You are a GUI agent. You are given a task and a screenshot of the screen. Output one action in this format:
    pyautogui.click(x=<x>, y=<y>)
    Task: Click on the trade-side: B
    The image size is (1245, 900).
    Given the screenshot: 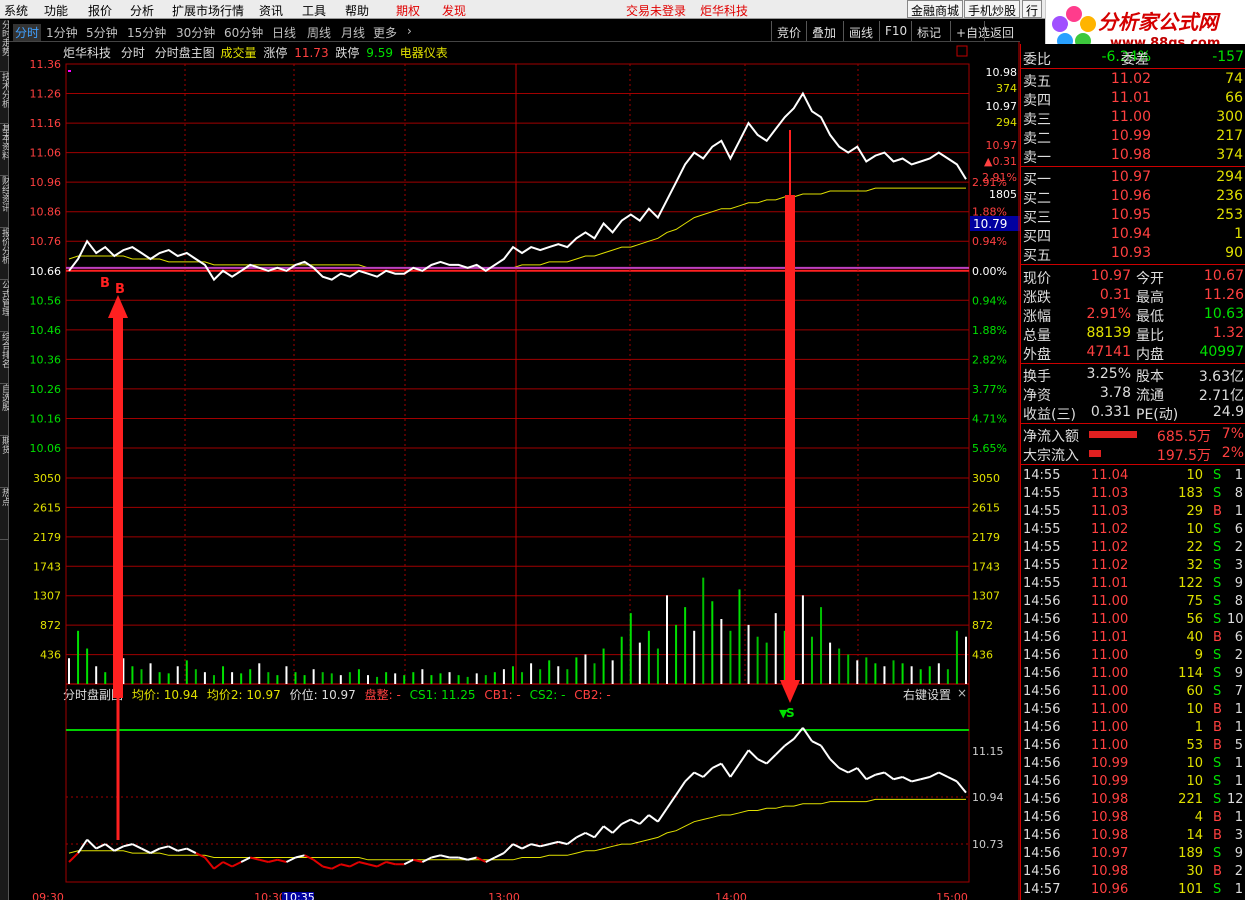 What is the action you would take?
    pyautogui.click(x=1217, y=745)
    